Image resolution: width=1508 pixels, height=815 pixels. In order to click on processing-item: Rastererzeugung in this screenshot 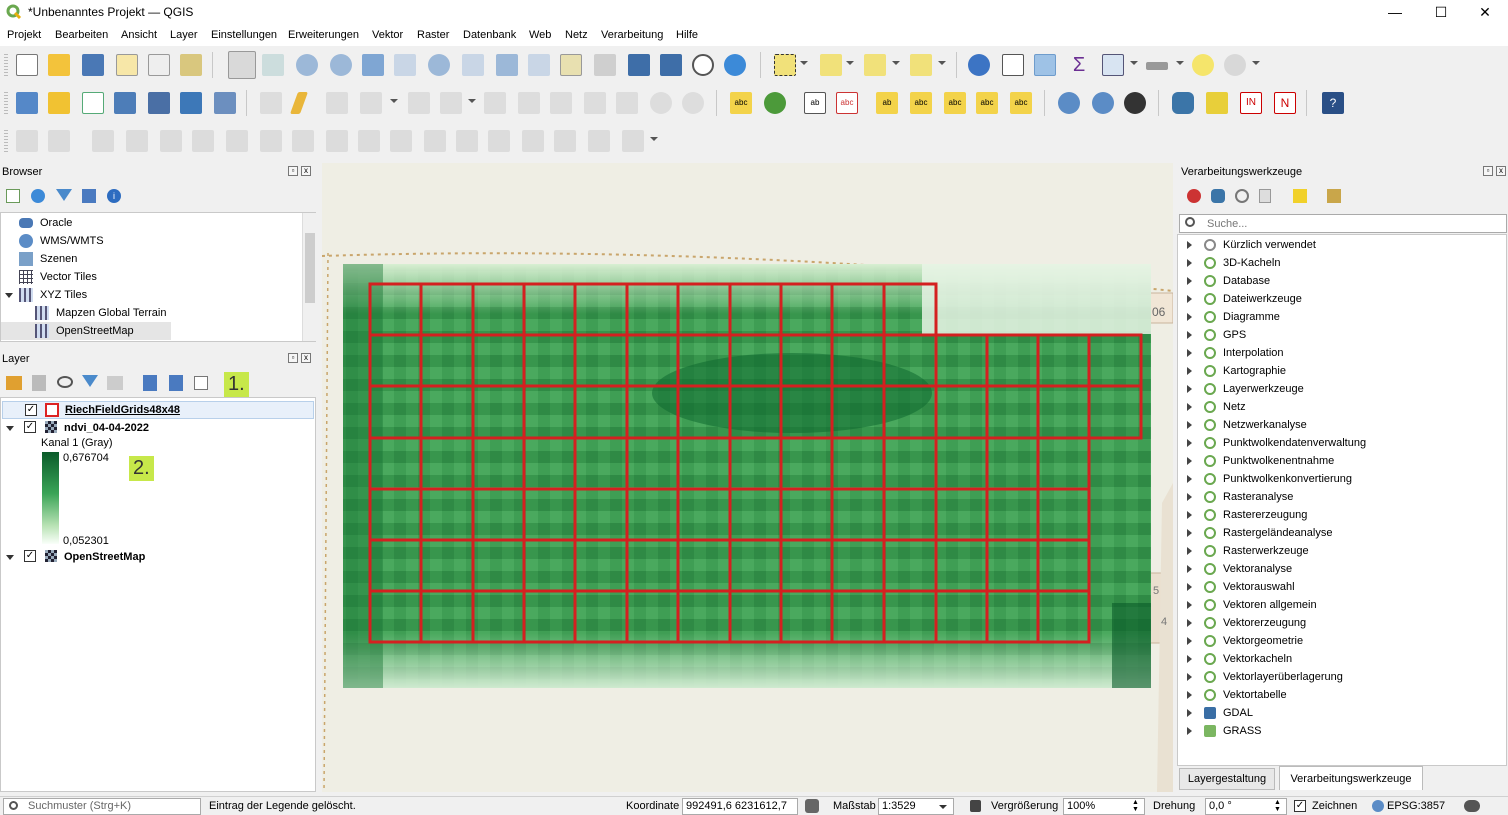, I will do `click(1341, 515)`.